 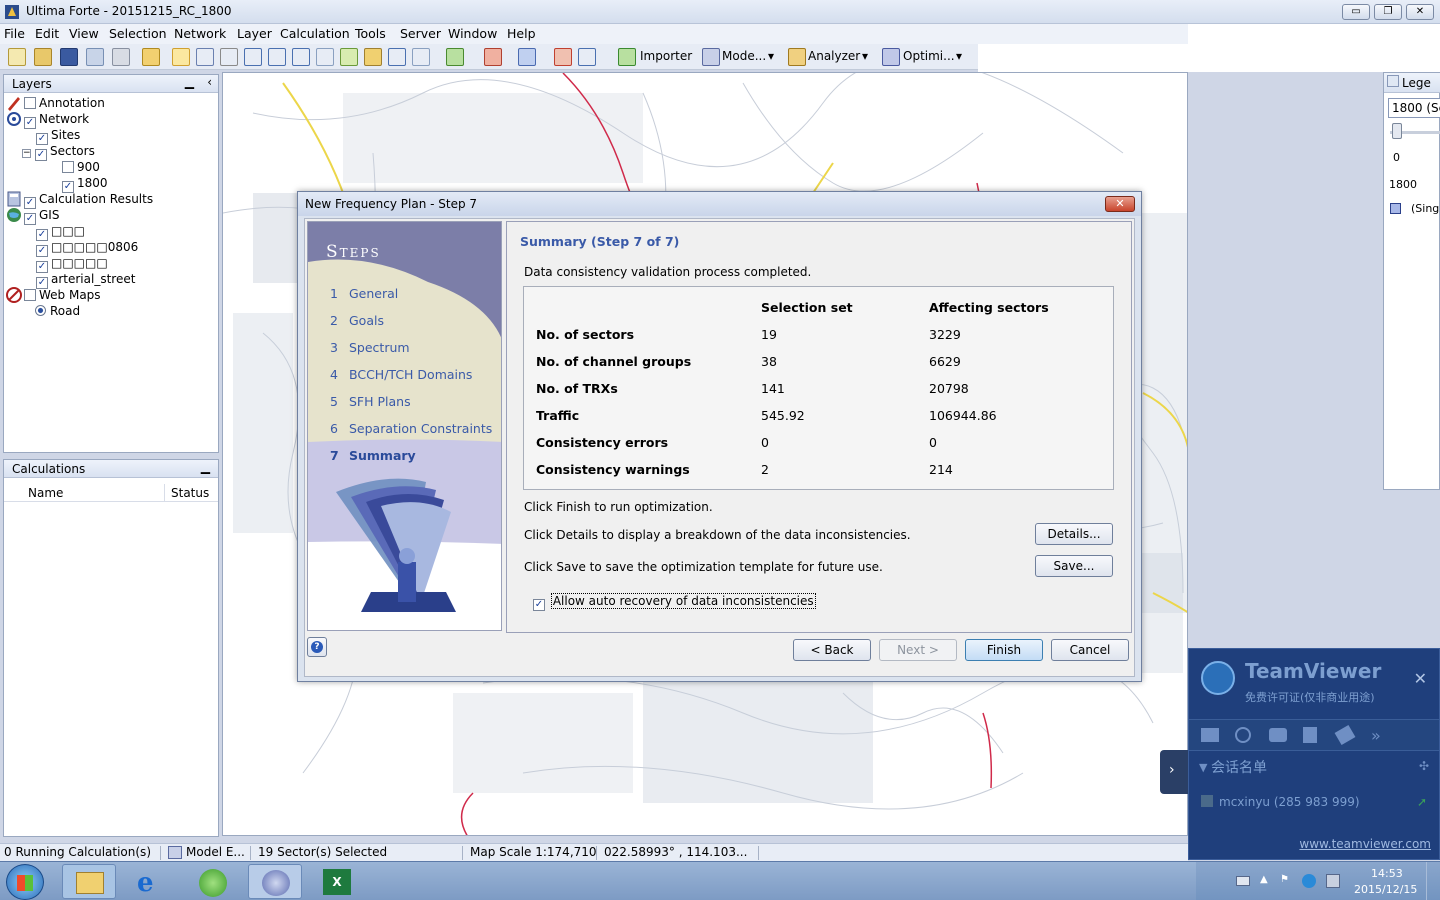 I want to click on network-tool-icon, so click(x=493, y=57).